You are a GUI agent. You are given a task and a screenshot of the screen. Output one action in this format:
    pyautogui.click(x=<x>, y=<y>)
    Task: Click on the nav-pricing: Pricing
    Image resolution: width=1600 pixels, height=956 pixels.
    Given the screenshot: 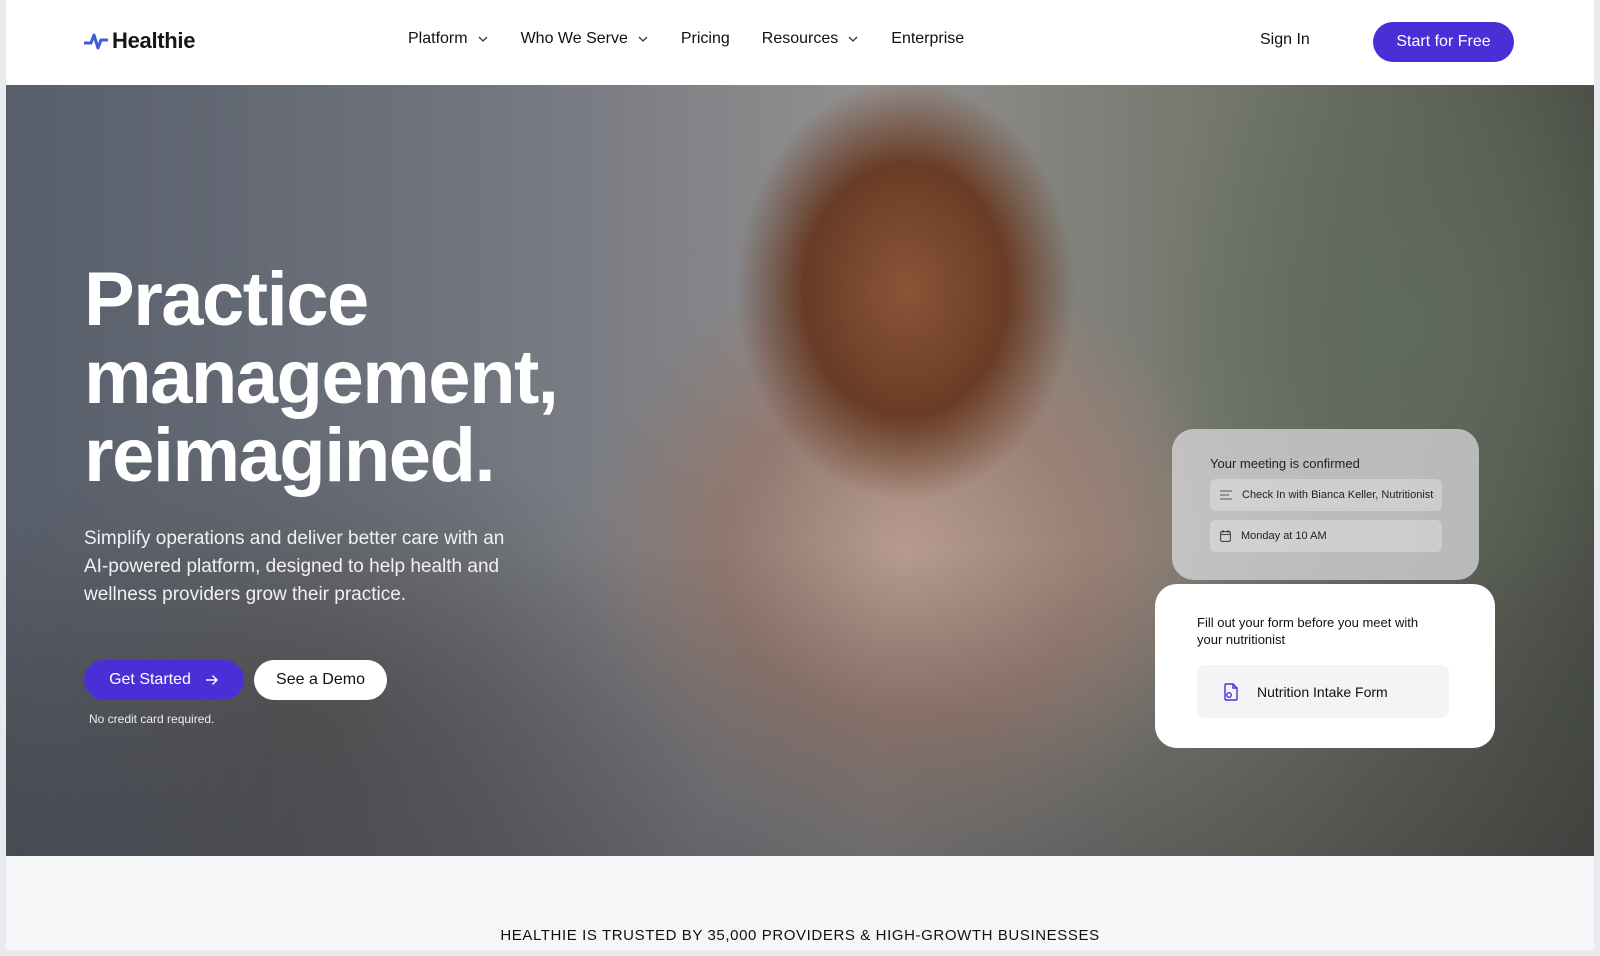 What is the action you would take?
    pyautogui.click(x=705, y=39)
    